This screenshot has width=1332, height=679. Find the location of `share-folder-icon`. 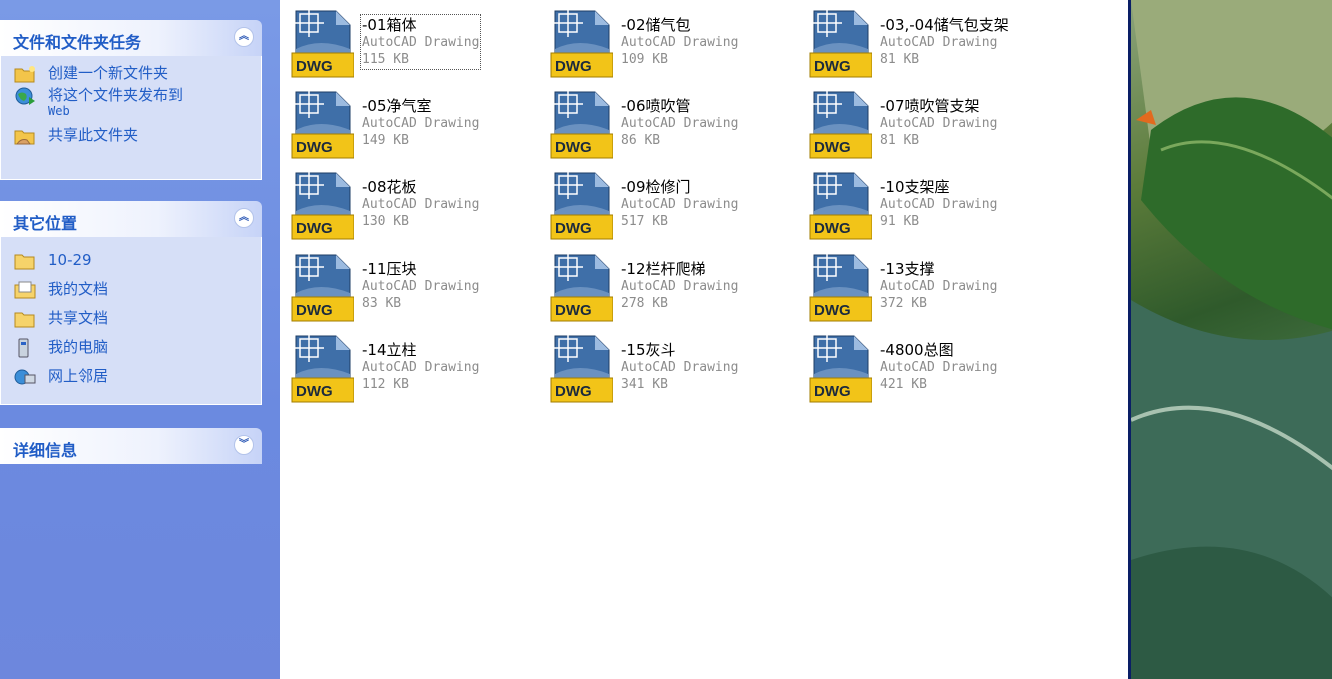

share-folder-icon is located at coordinates (24, 137).